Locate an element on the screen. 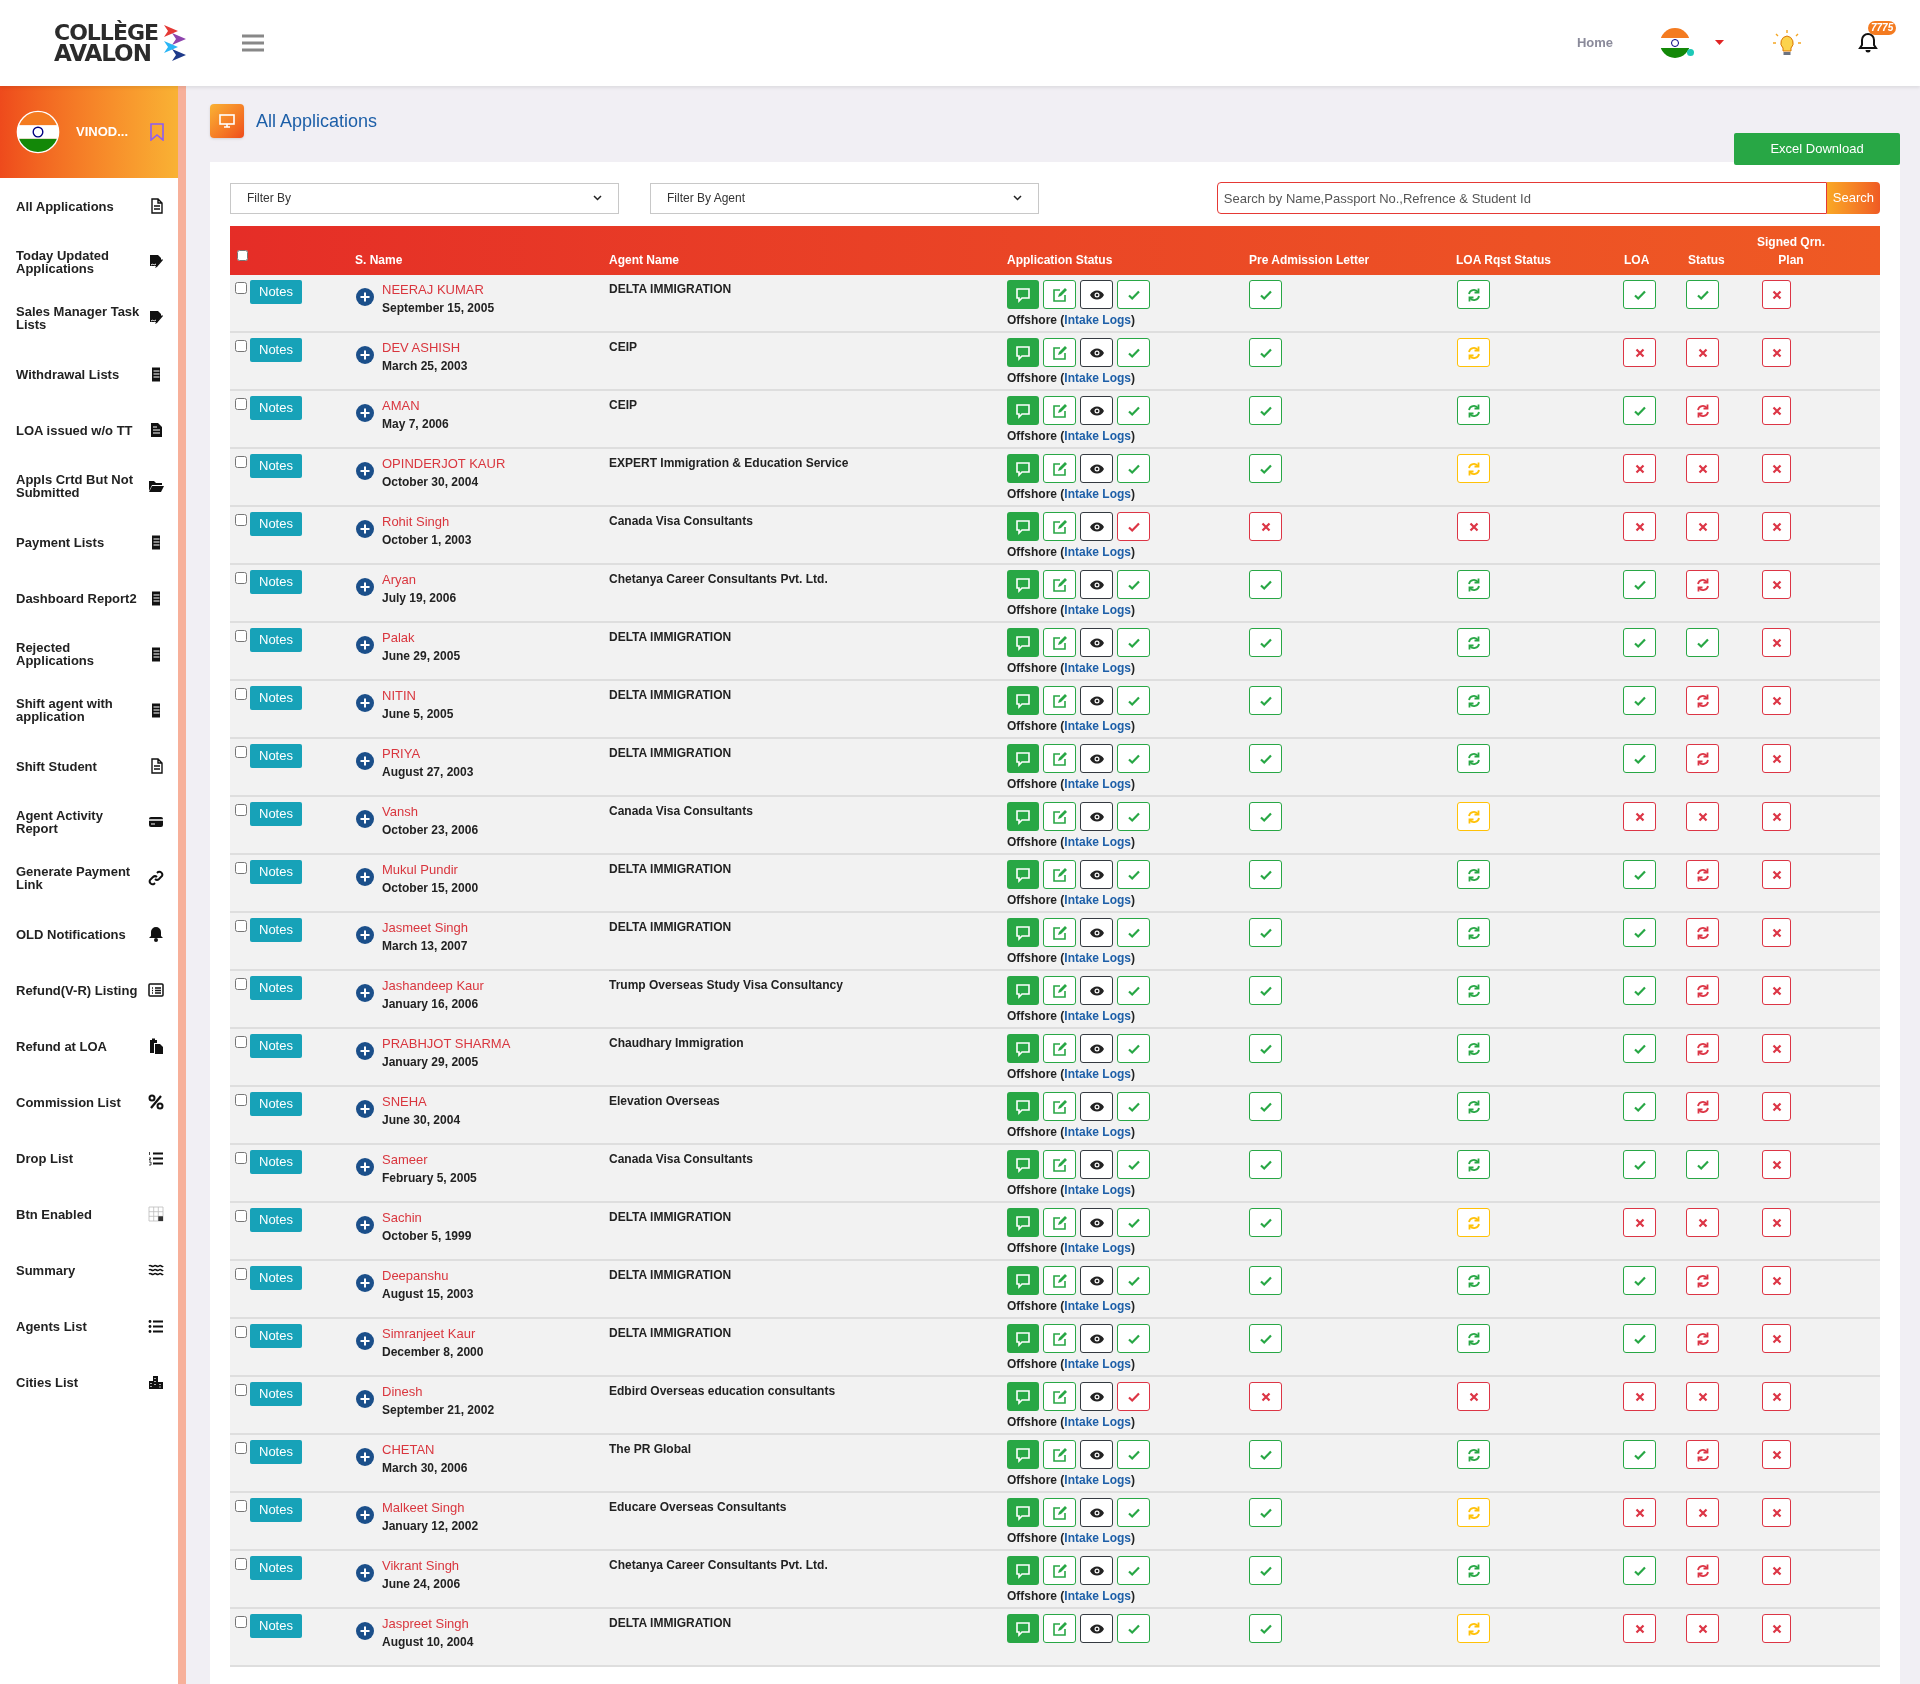 This screenshot has height=1684, width=1920. sidebar-item: Shift agent with application is located at coordinates (89, 710).